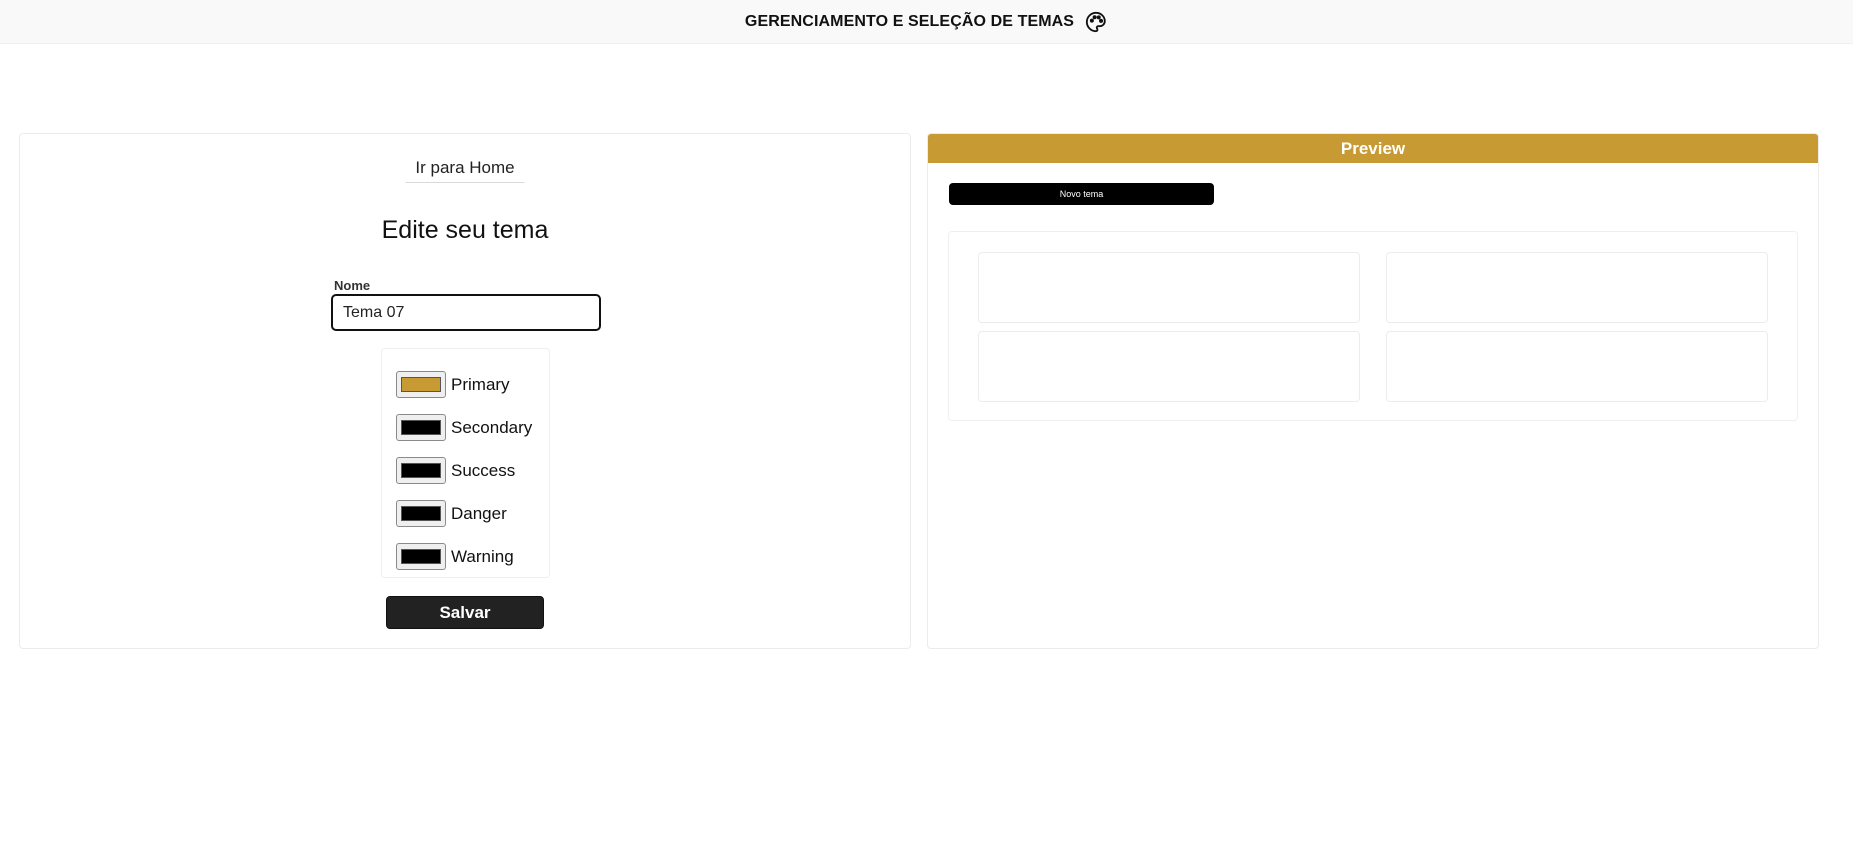  What do you see at coordinates (1373, 148) in the screenshot?
I see `preview-header: Preview` at bounding box center [1373, 148].